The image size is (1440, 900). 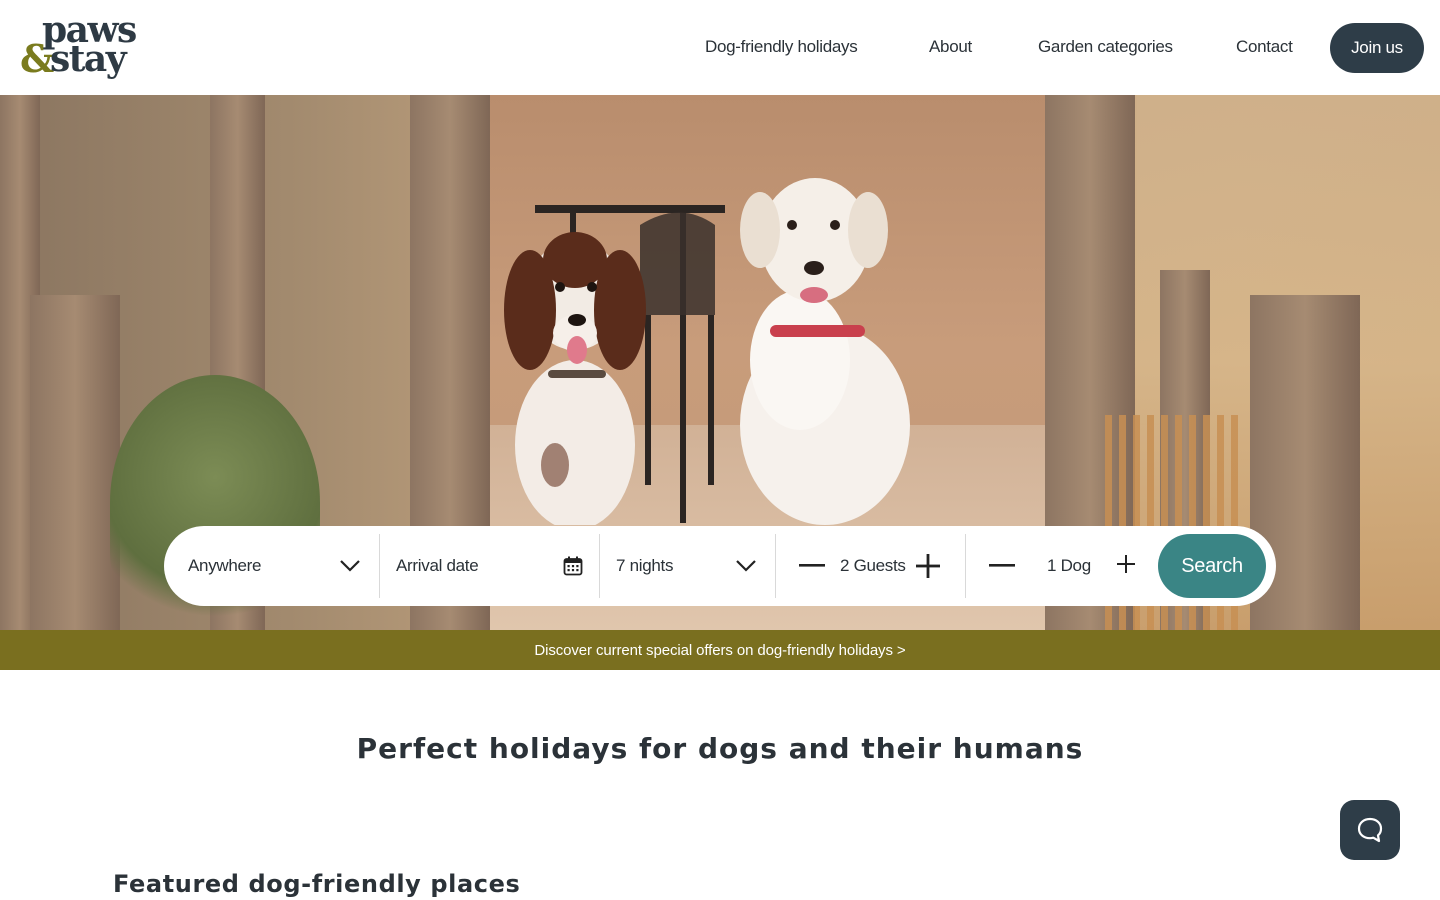 I want to click on increase-dogs-button, so click(x=1126, y=564).